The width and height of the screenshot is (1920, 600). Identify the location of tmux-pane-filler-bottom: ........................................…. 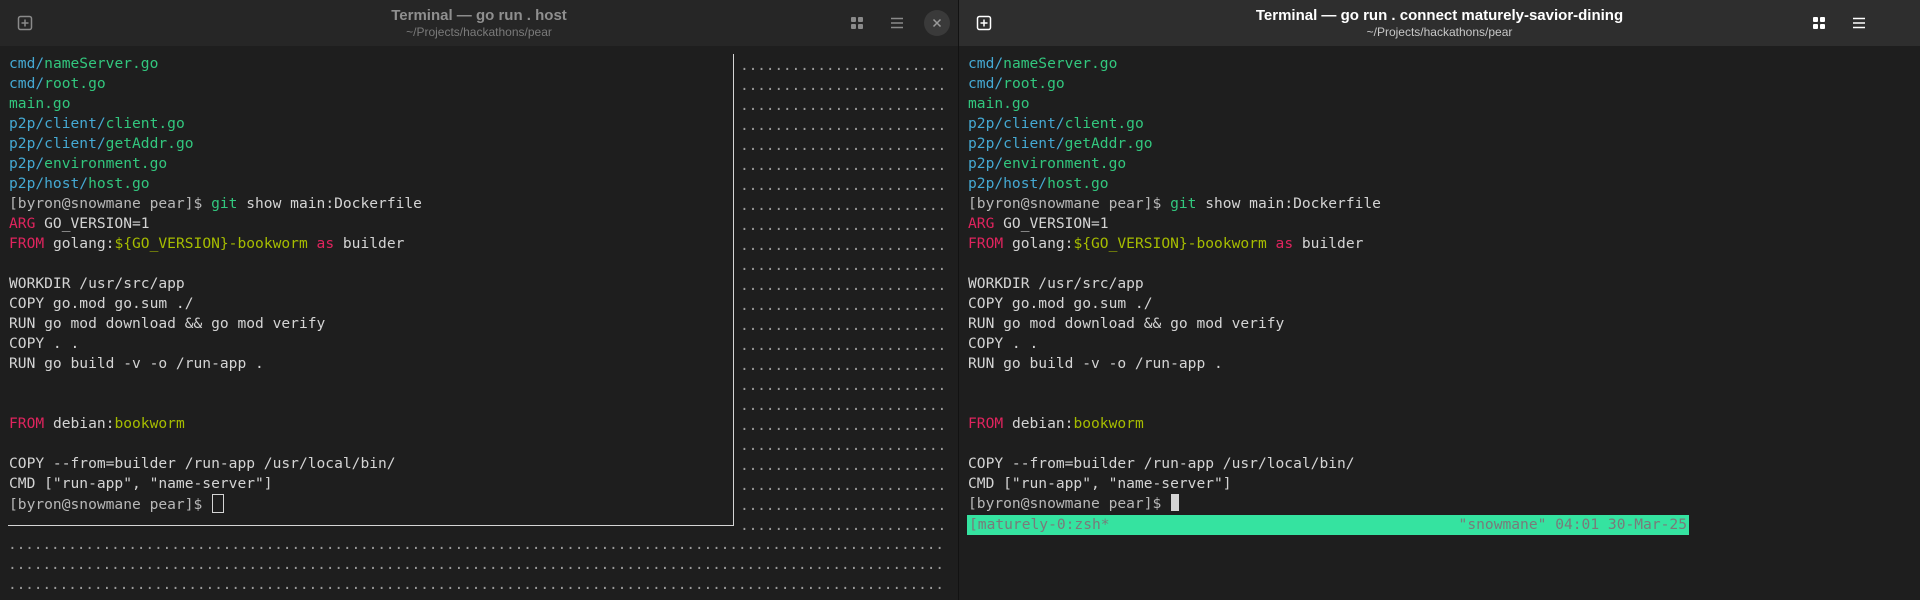
(477, 564).